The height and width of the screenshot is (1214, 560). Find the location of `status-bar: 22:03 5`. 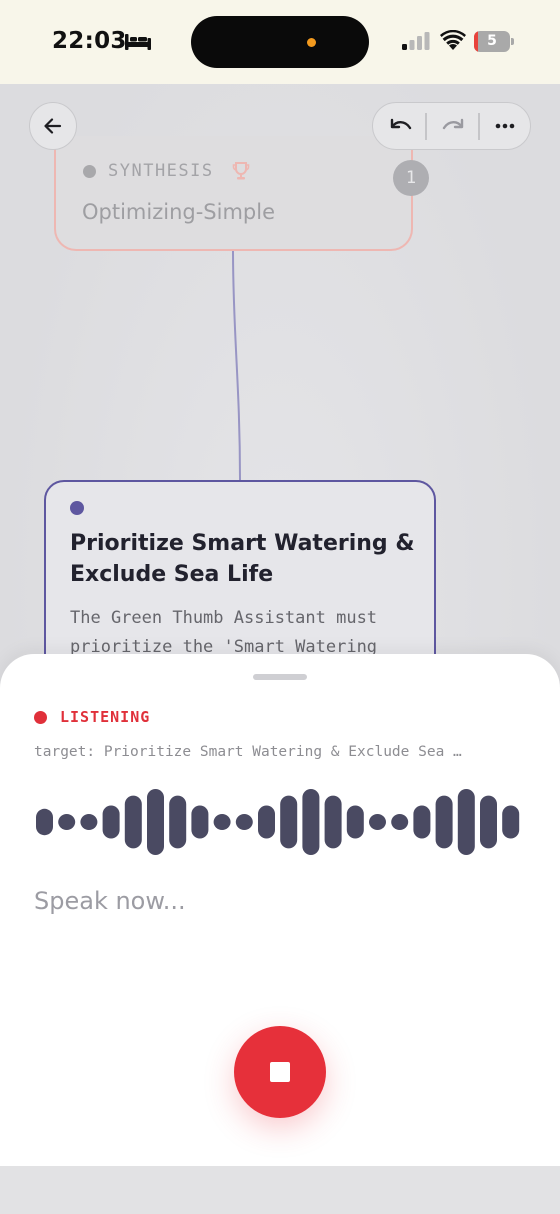

status-bar: 22:03 5 is located at coordinates (280, 42).